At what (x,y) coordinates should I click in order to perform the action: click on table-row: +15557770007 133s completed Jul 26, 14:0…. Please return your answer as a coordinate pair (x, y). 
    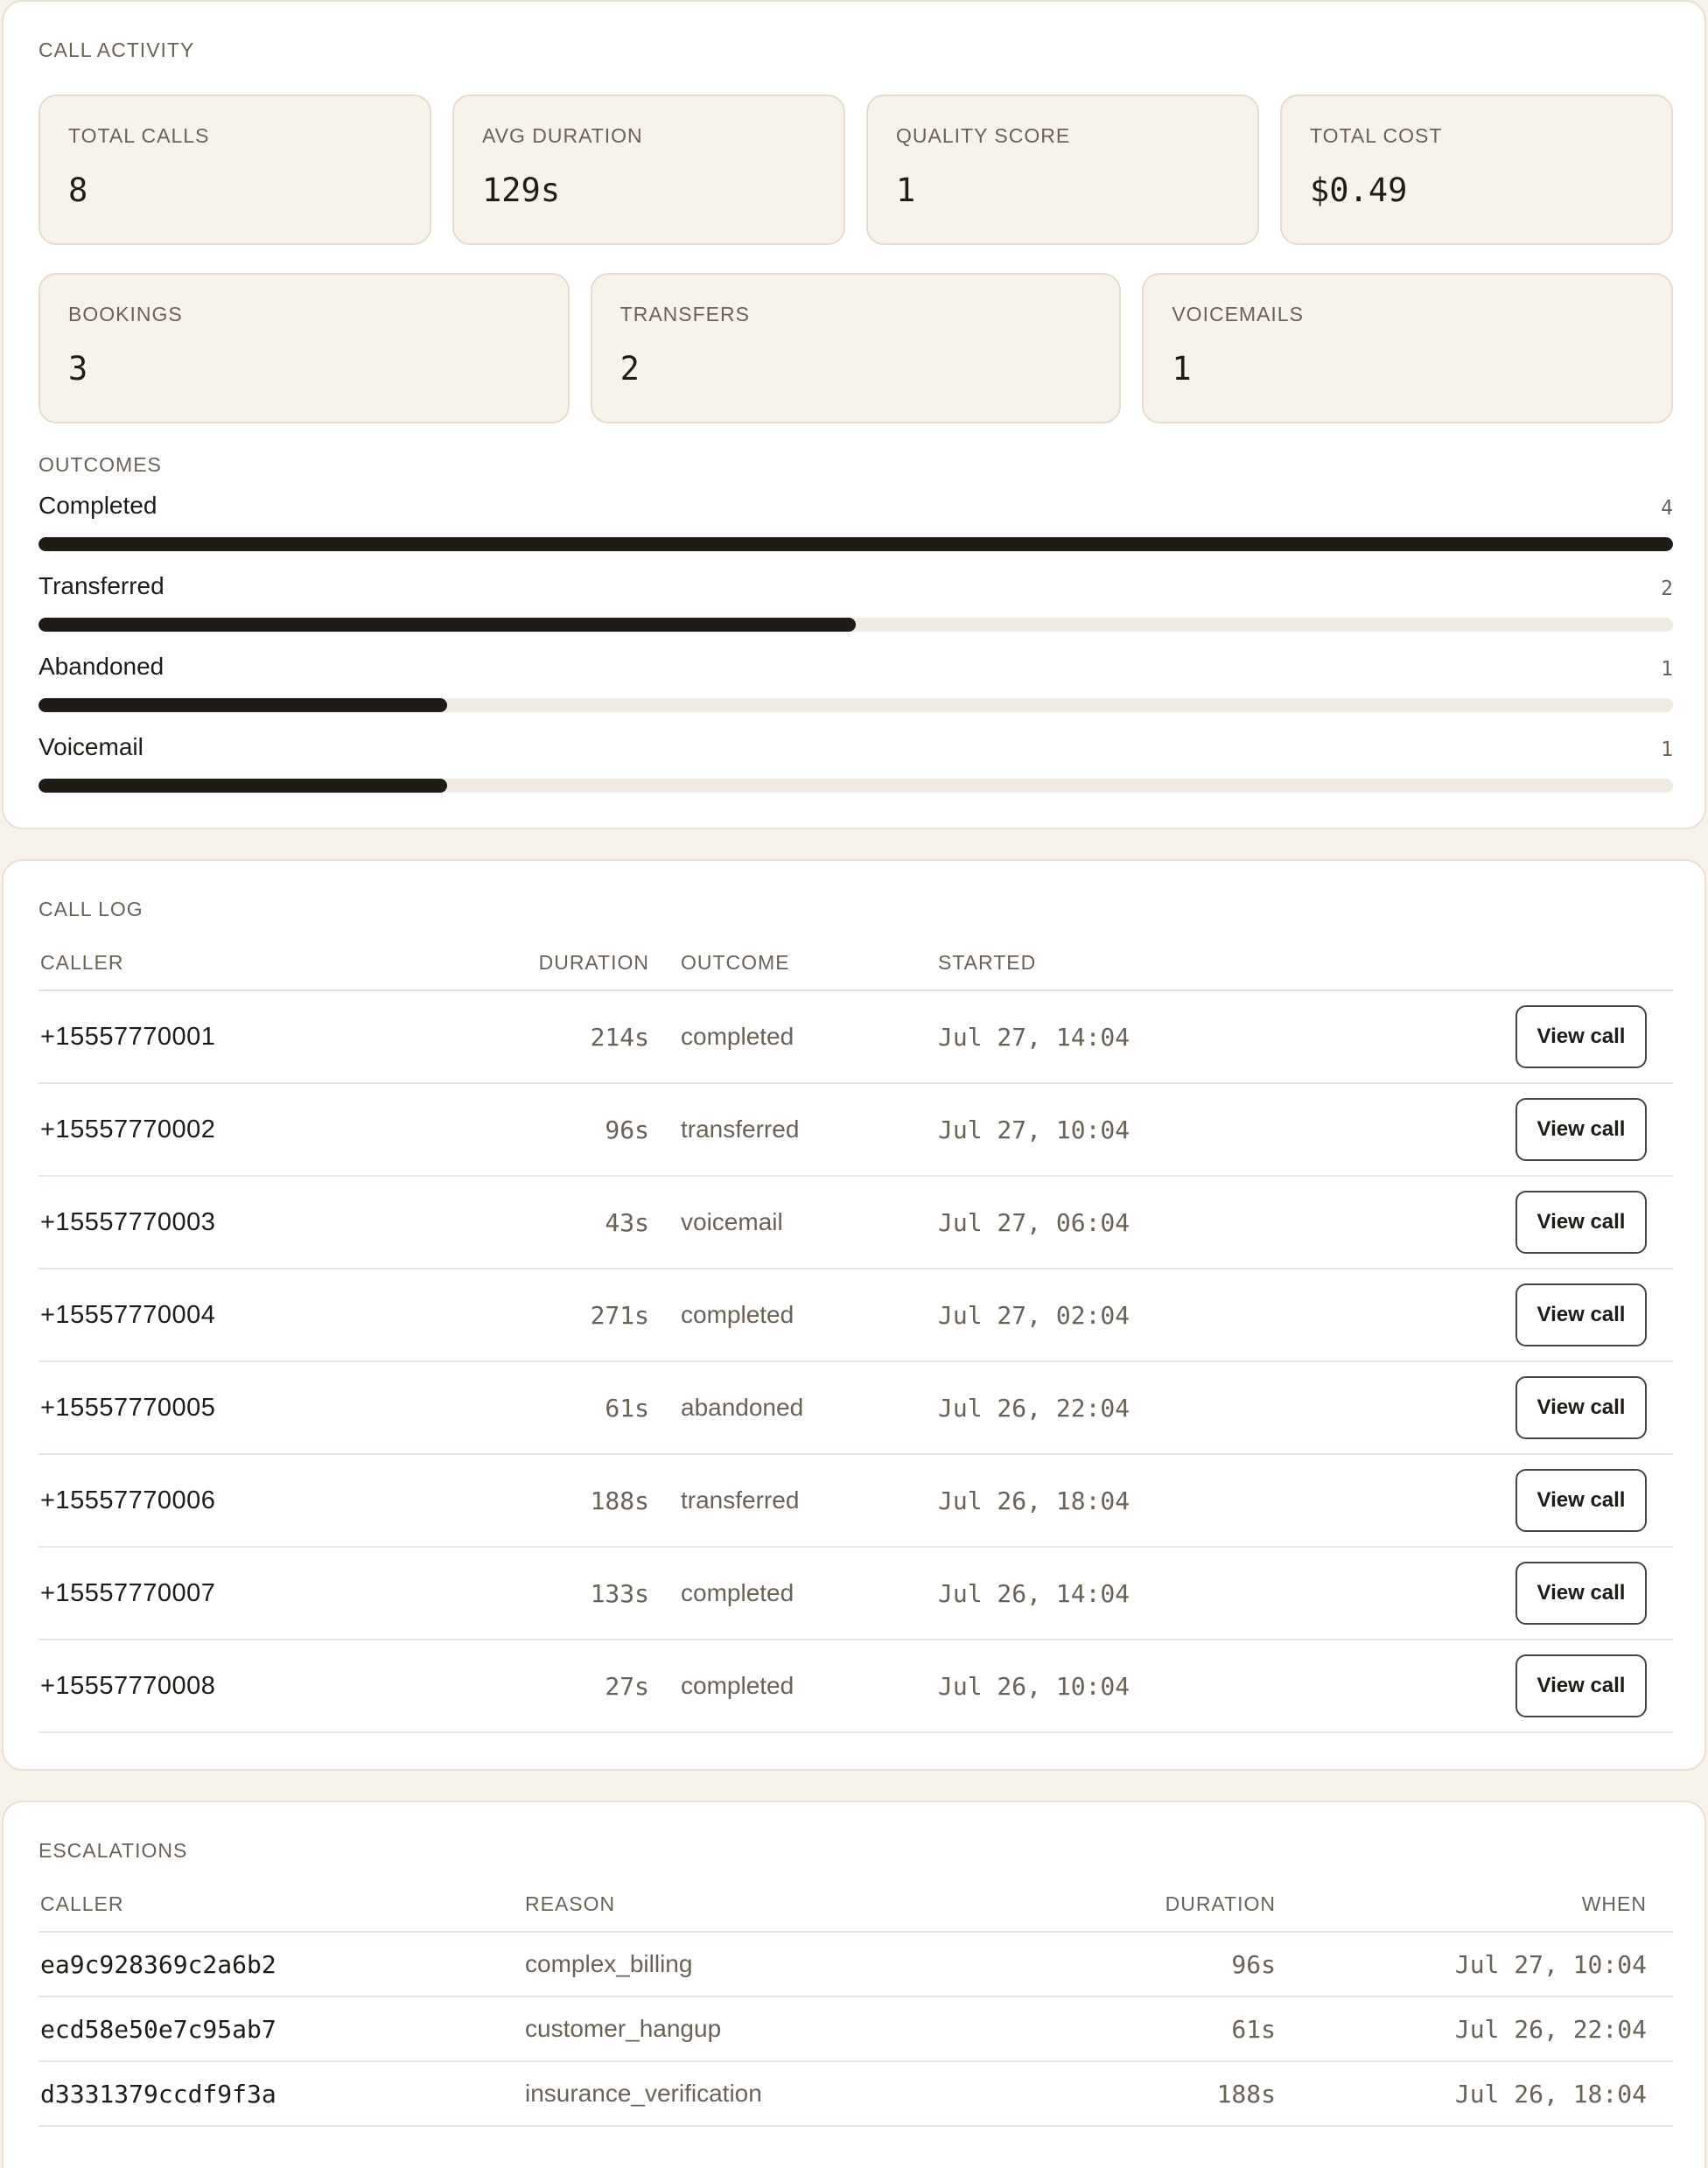
    Looking at the image, I should click on (855, 1593).